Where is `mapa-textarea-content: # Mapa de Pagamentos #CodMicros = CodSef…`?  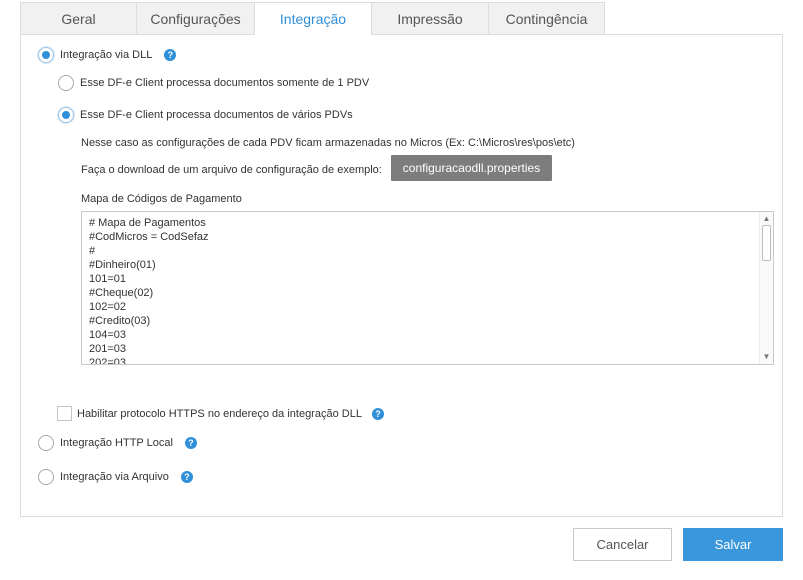
mapa-textarea-content: # Mapa de Pagamentos #CodMicros = CodSef… is located at coordinates (149, 291).